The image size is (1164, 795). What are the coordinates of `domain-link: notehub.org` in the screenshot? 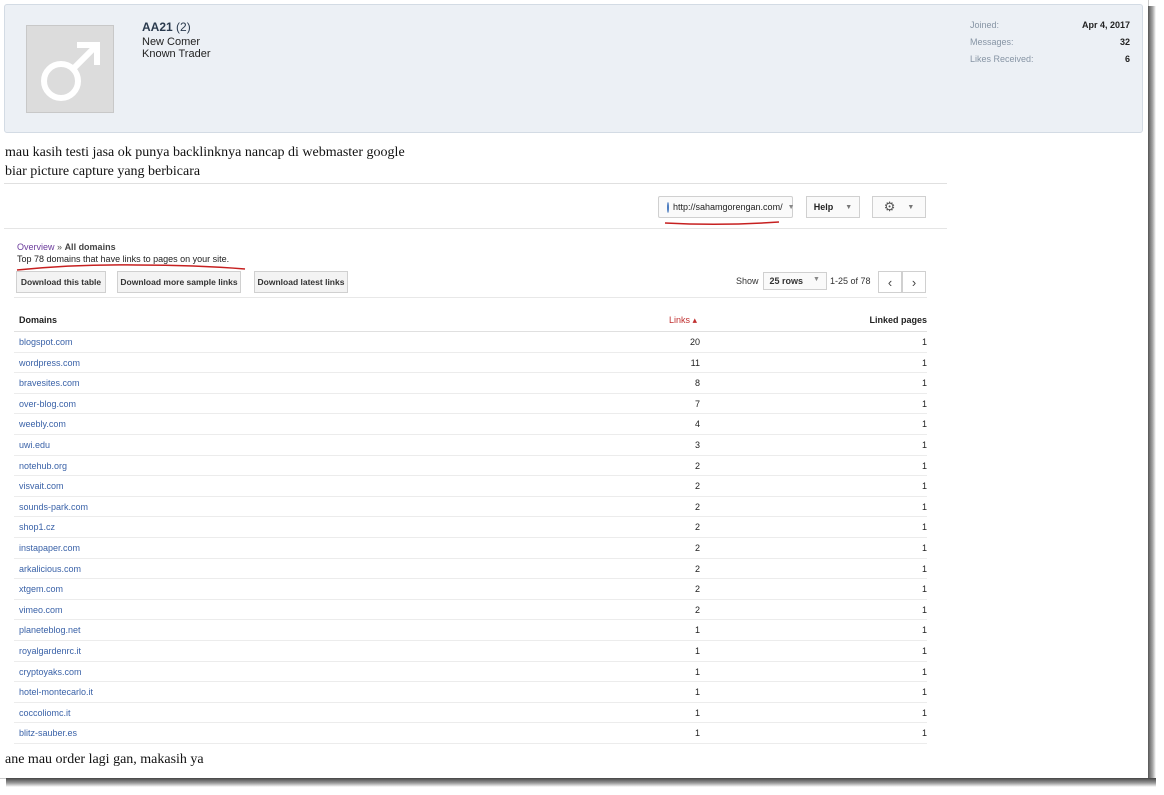 It's located at (43, 466).